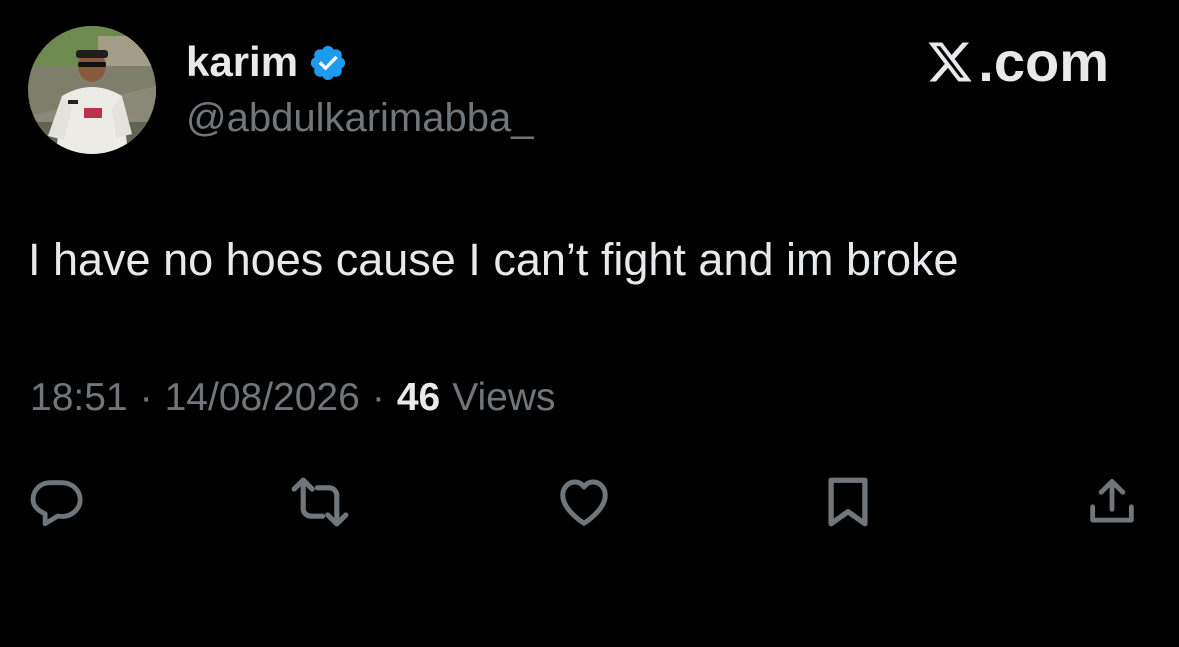 This screenshot has height=647, width=1179. What do you see at coordinates (328, 63) in the screenshot?
I see `verified-badge-icon` at bounding box center [328, 63].